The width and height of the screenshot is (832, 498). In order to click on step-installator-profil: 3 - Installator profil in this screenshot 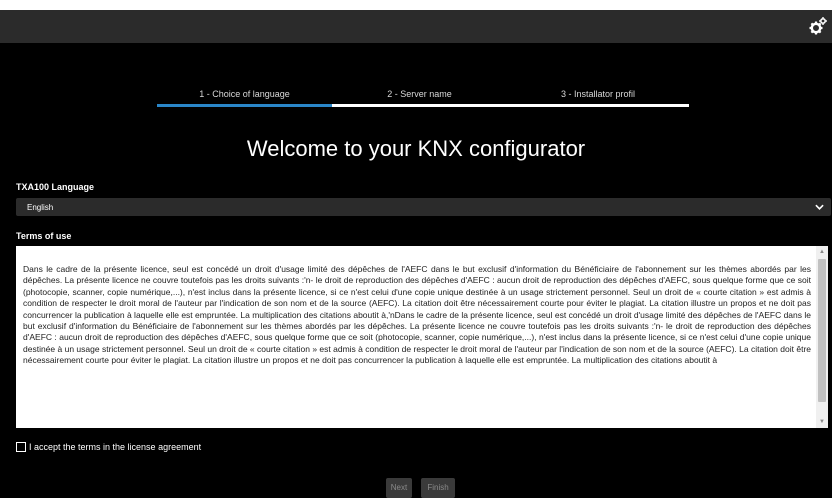, I will do `click(598, 98)`.